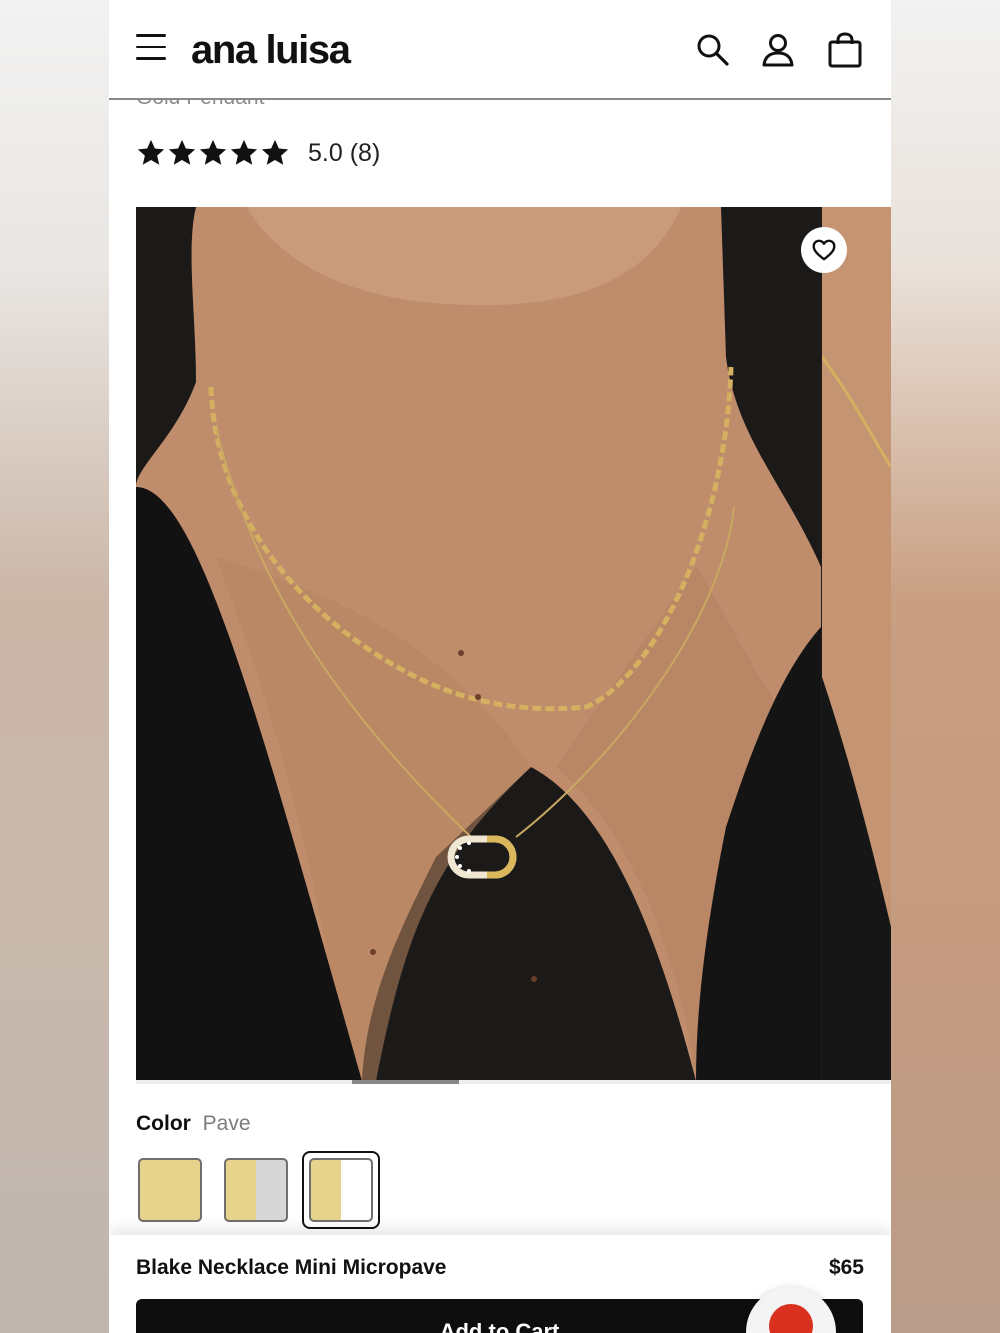 The width and height of the screenshot is (1000, 1333). I want to click on chat-icon, so click(791, 1318).